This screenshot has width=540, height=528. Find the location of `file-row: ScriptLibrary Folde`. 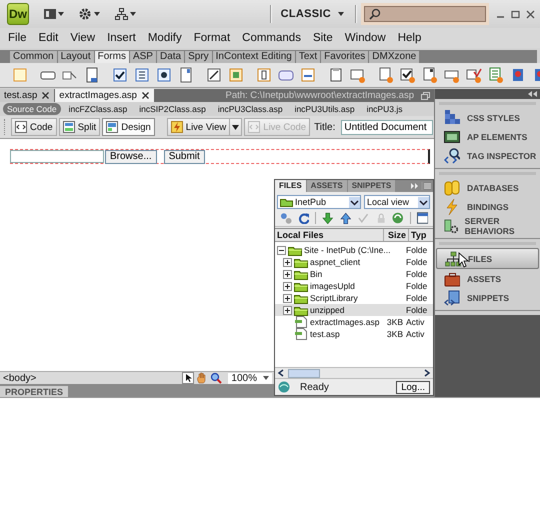

file-row: ScriptLibrary Folde is located at coordinates (354, 298).